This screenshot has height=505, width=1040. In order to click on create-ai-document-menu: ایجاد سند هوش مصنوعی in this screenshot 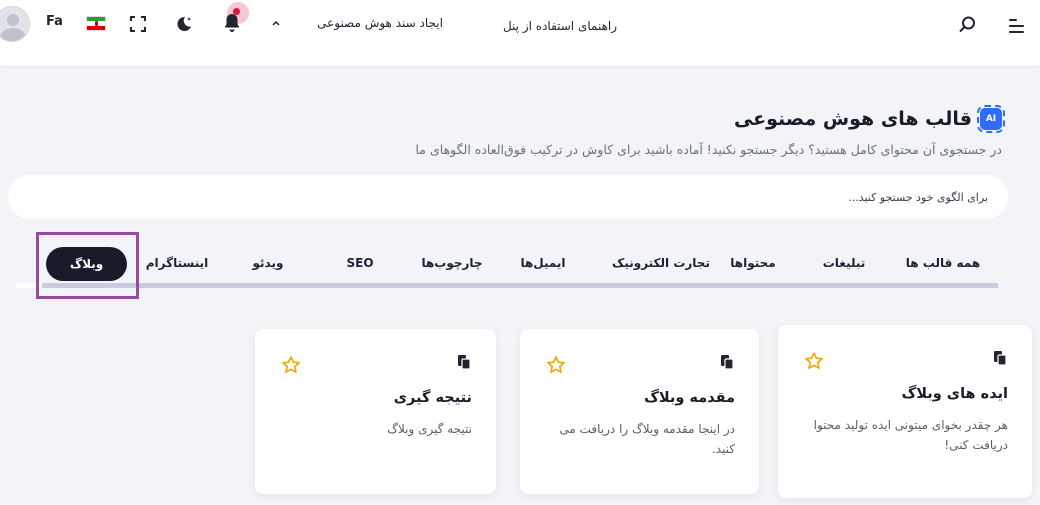, I will do `click(380, 23)`.